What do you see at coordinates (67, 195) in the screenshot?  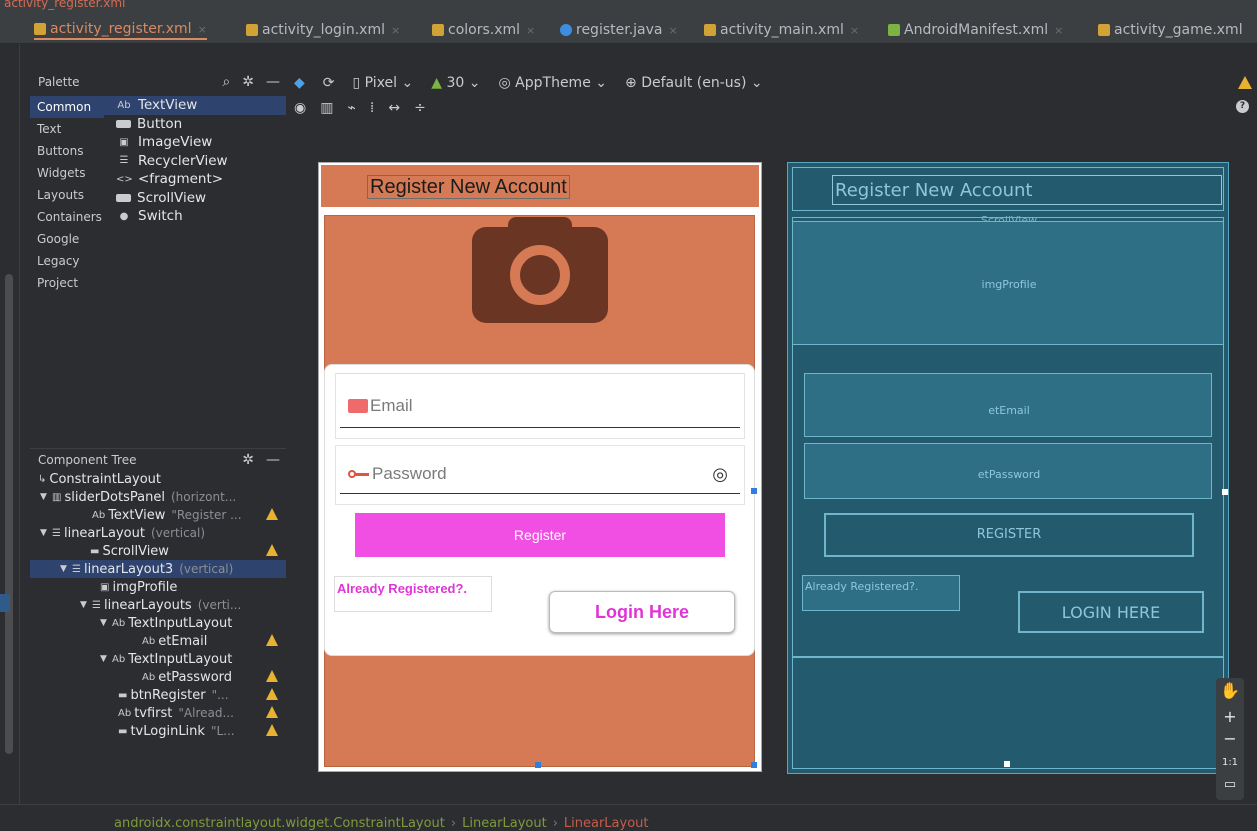 I see `palette-category-layouts: Layouts` at bounding box center [67, 195].